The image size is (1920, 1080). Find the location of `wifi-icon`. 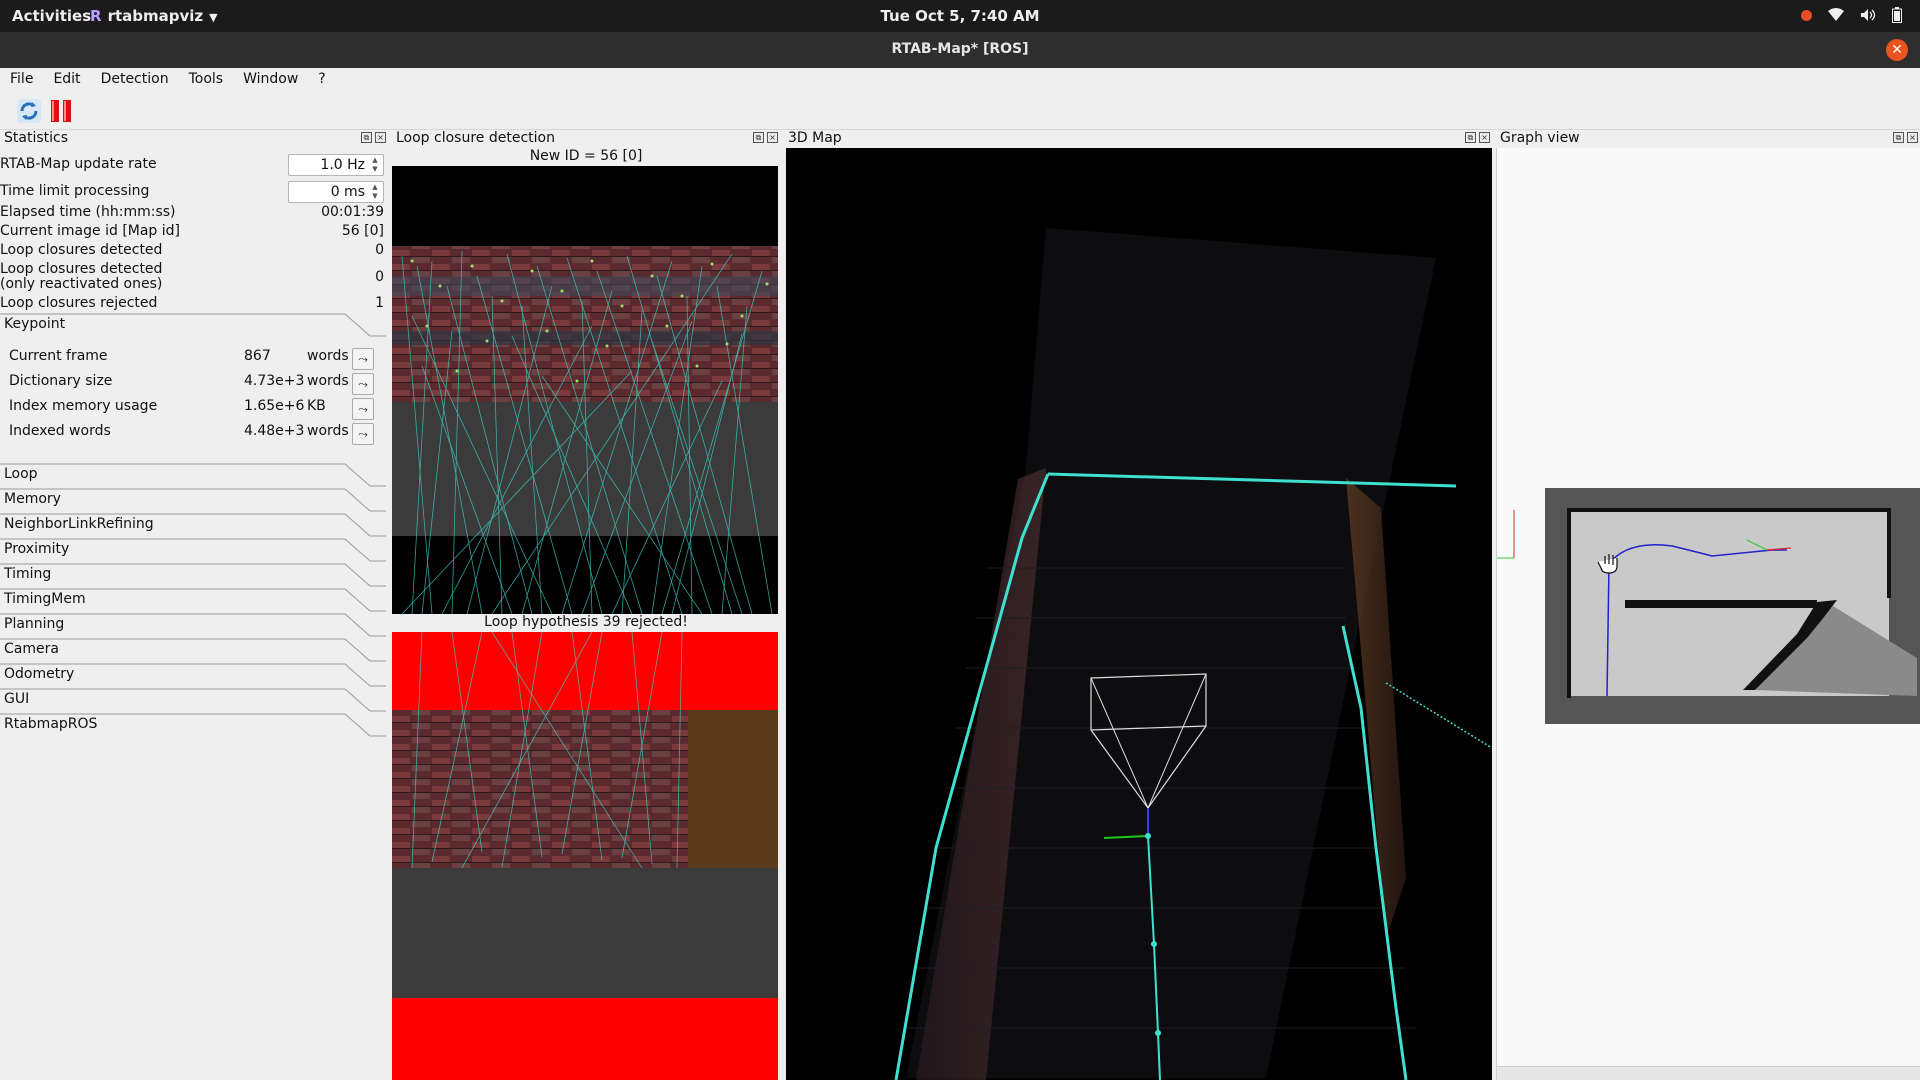

wifi-icon is located at coordinates (1836, 14).